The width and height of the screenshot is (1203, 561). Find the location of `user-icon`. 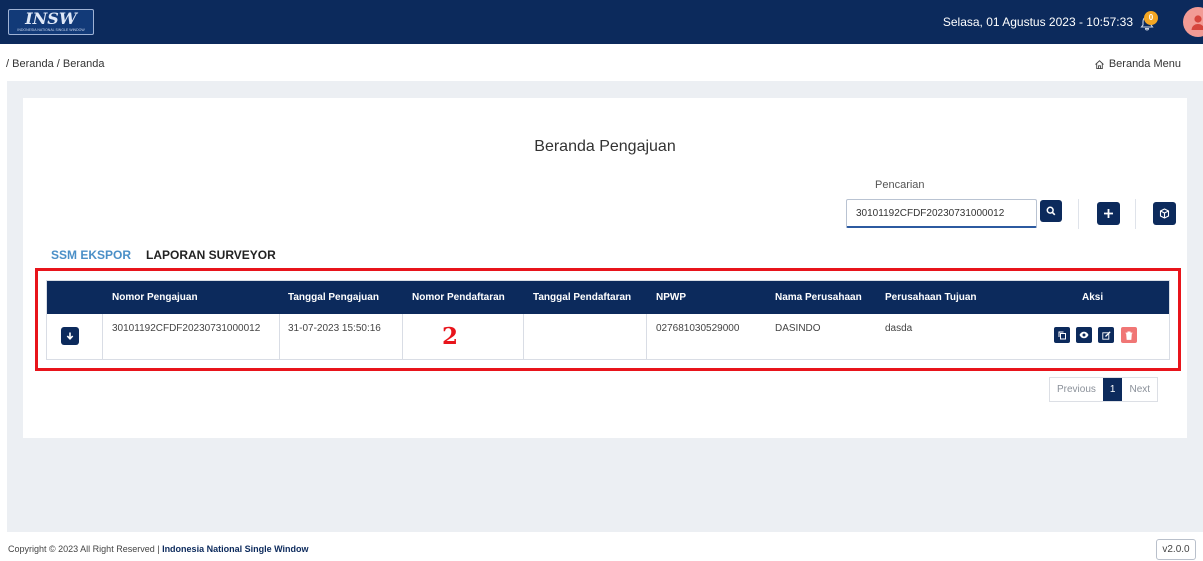

user-icon is located at coordinates (1197, 22).